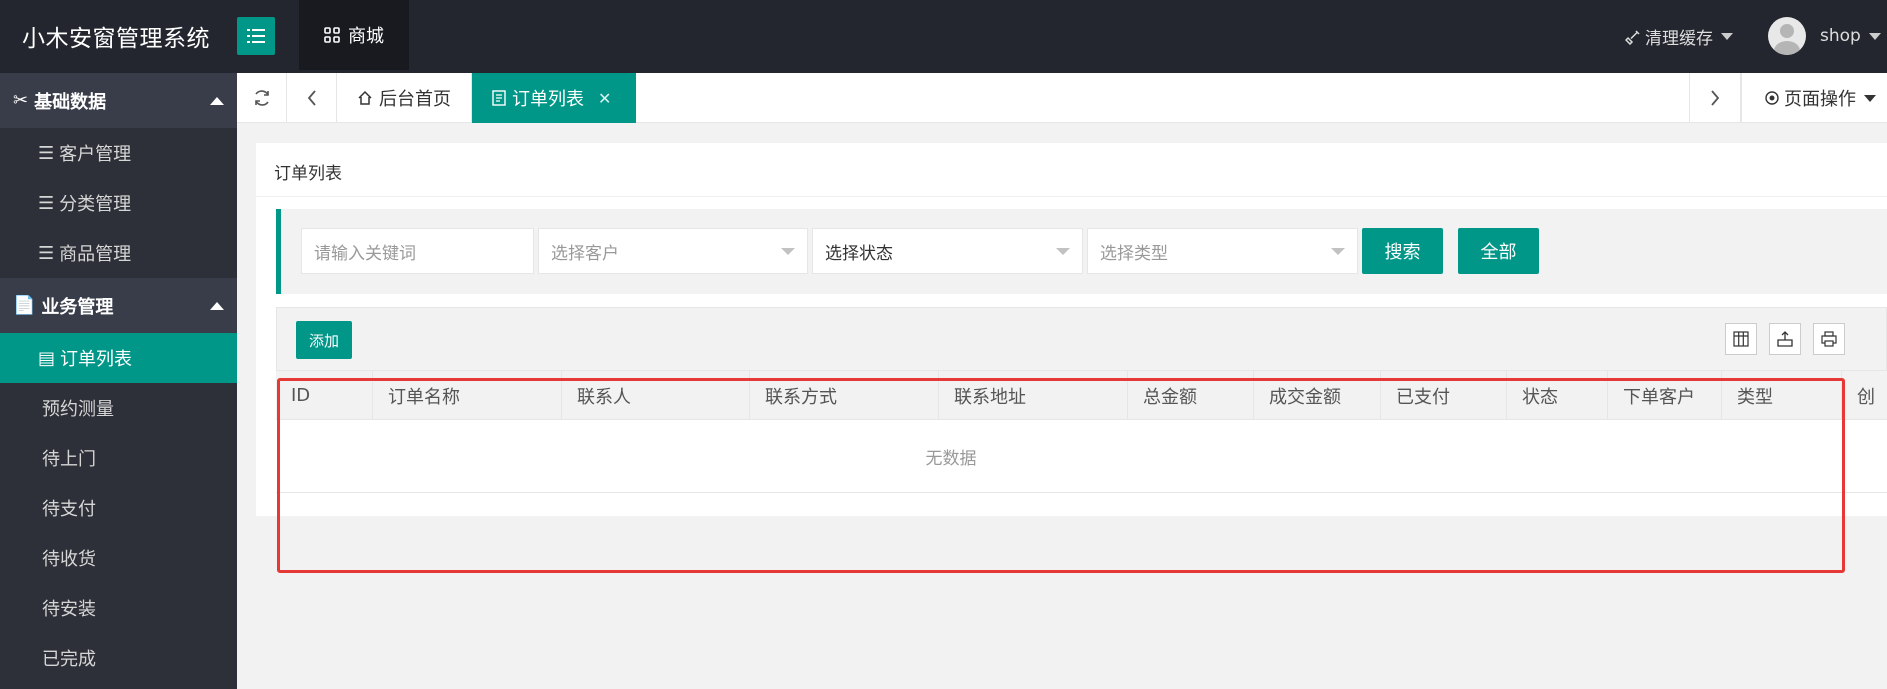  I want to click on export-button, so click(1785, 339).